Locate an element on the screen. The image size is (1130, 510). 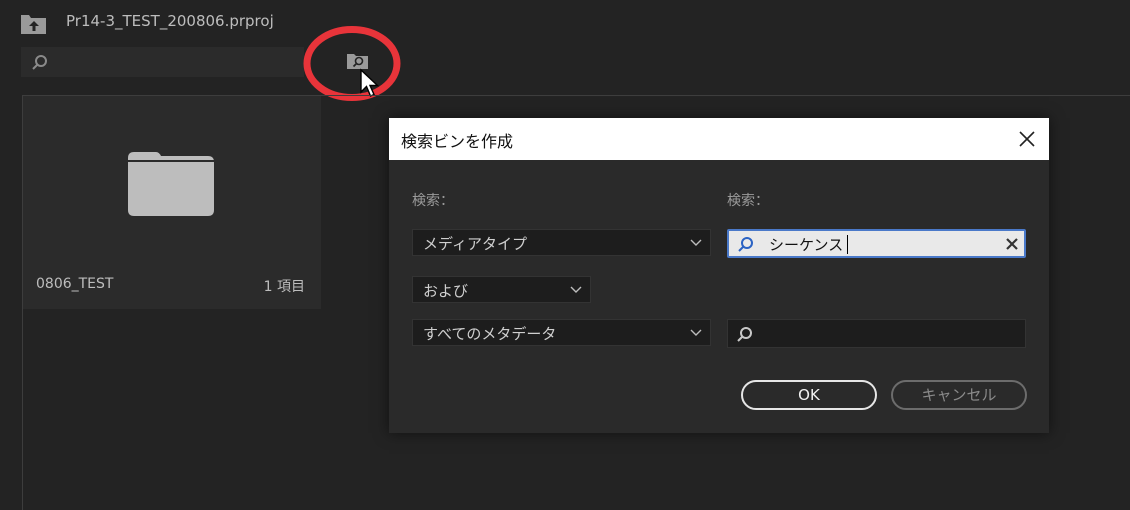
close-icon is located at coordinates (1027, 139).